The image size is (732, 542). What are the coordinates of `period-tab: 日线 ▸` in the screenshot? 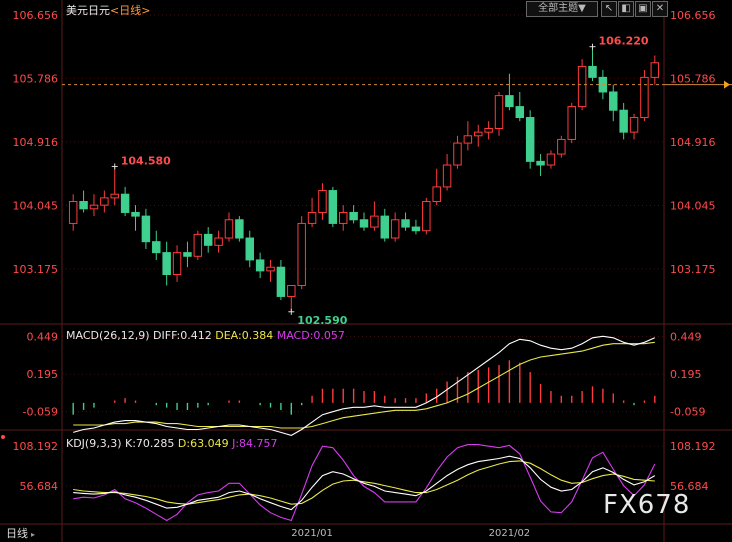 It's located at (20, 533).